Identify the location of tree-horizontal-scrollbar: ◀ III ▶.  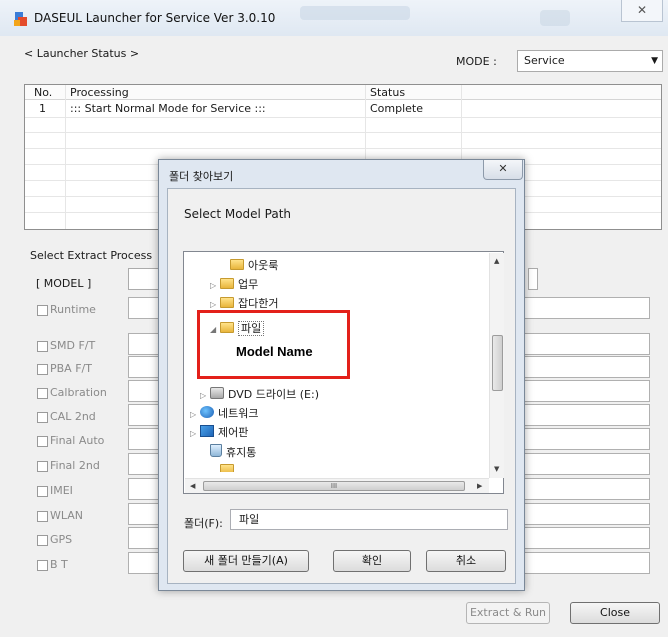
(337, 485).